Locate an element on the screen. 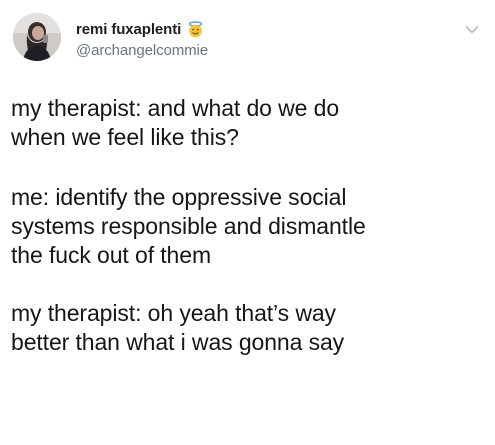  avatar-image is located at coordinates (37, 37).